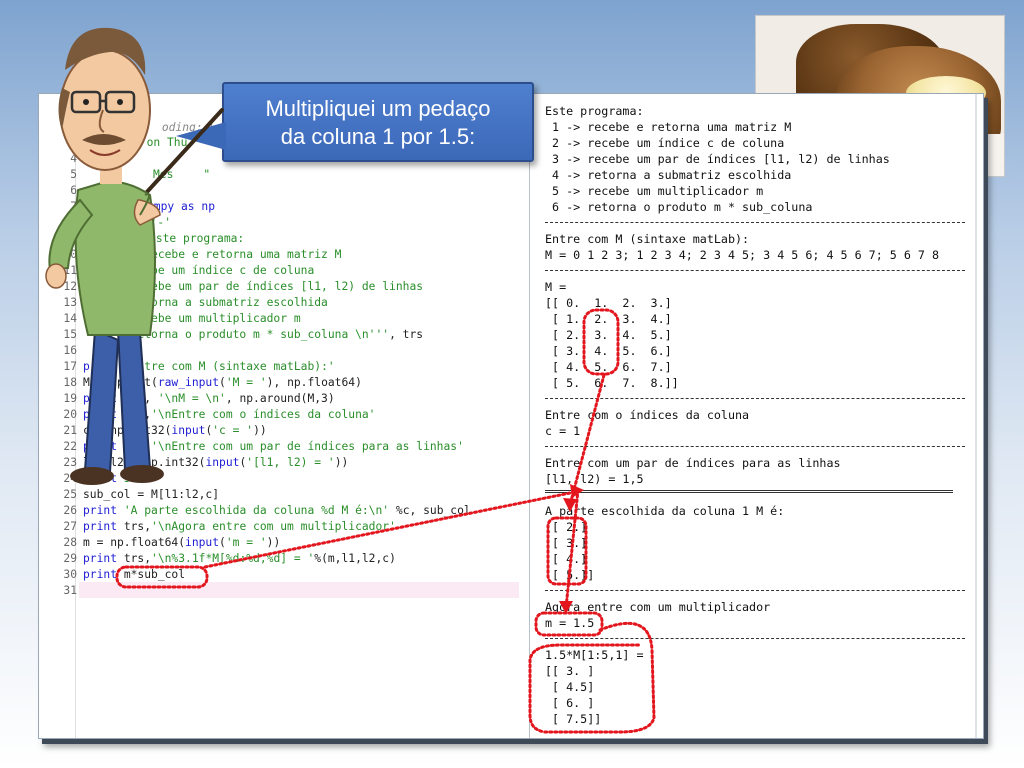 The width and height of the screenshot is (1024, 768). I want to click on console-line: m = 1.5, so click(570, 623).